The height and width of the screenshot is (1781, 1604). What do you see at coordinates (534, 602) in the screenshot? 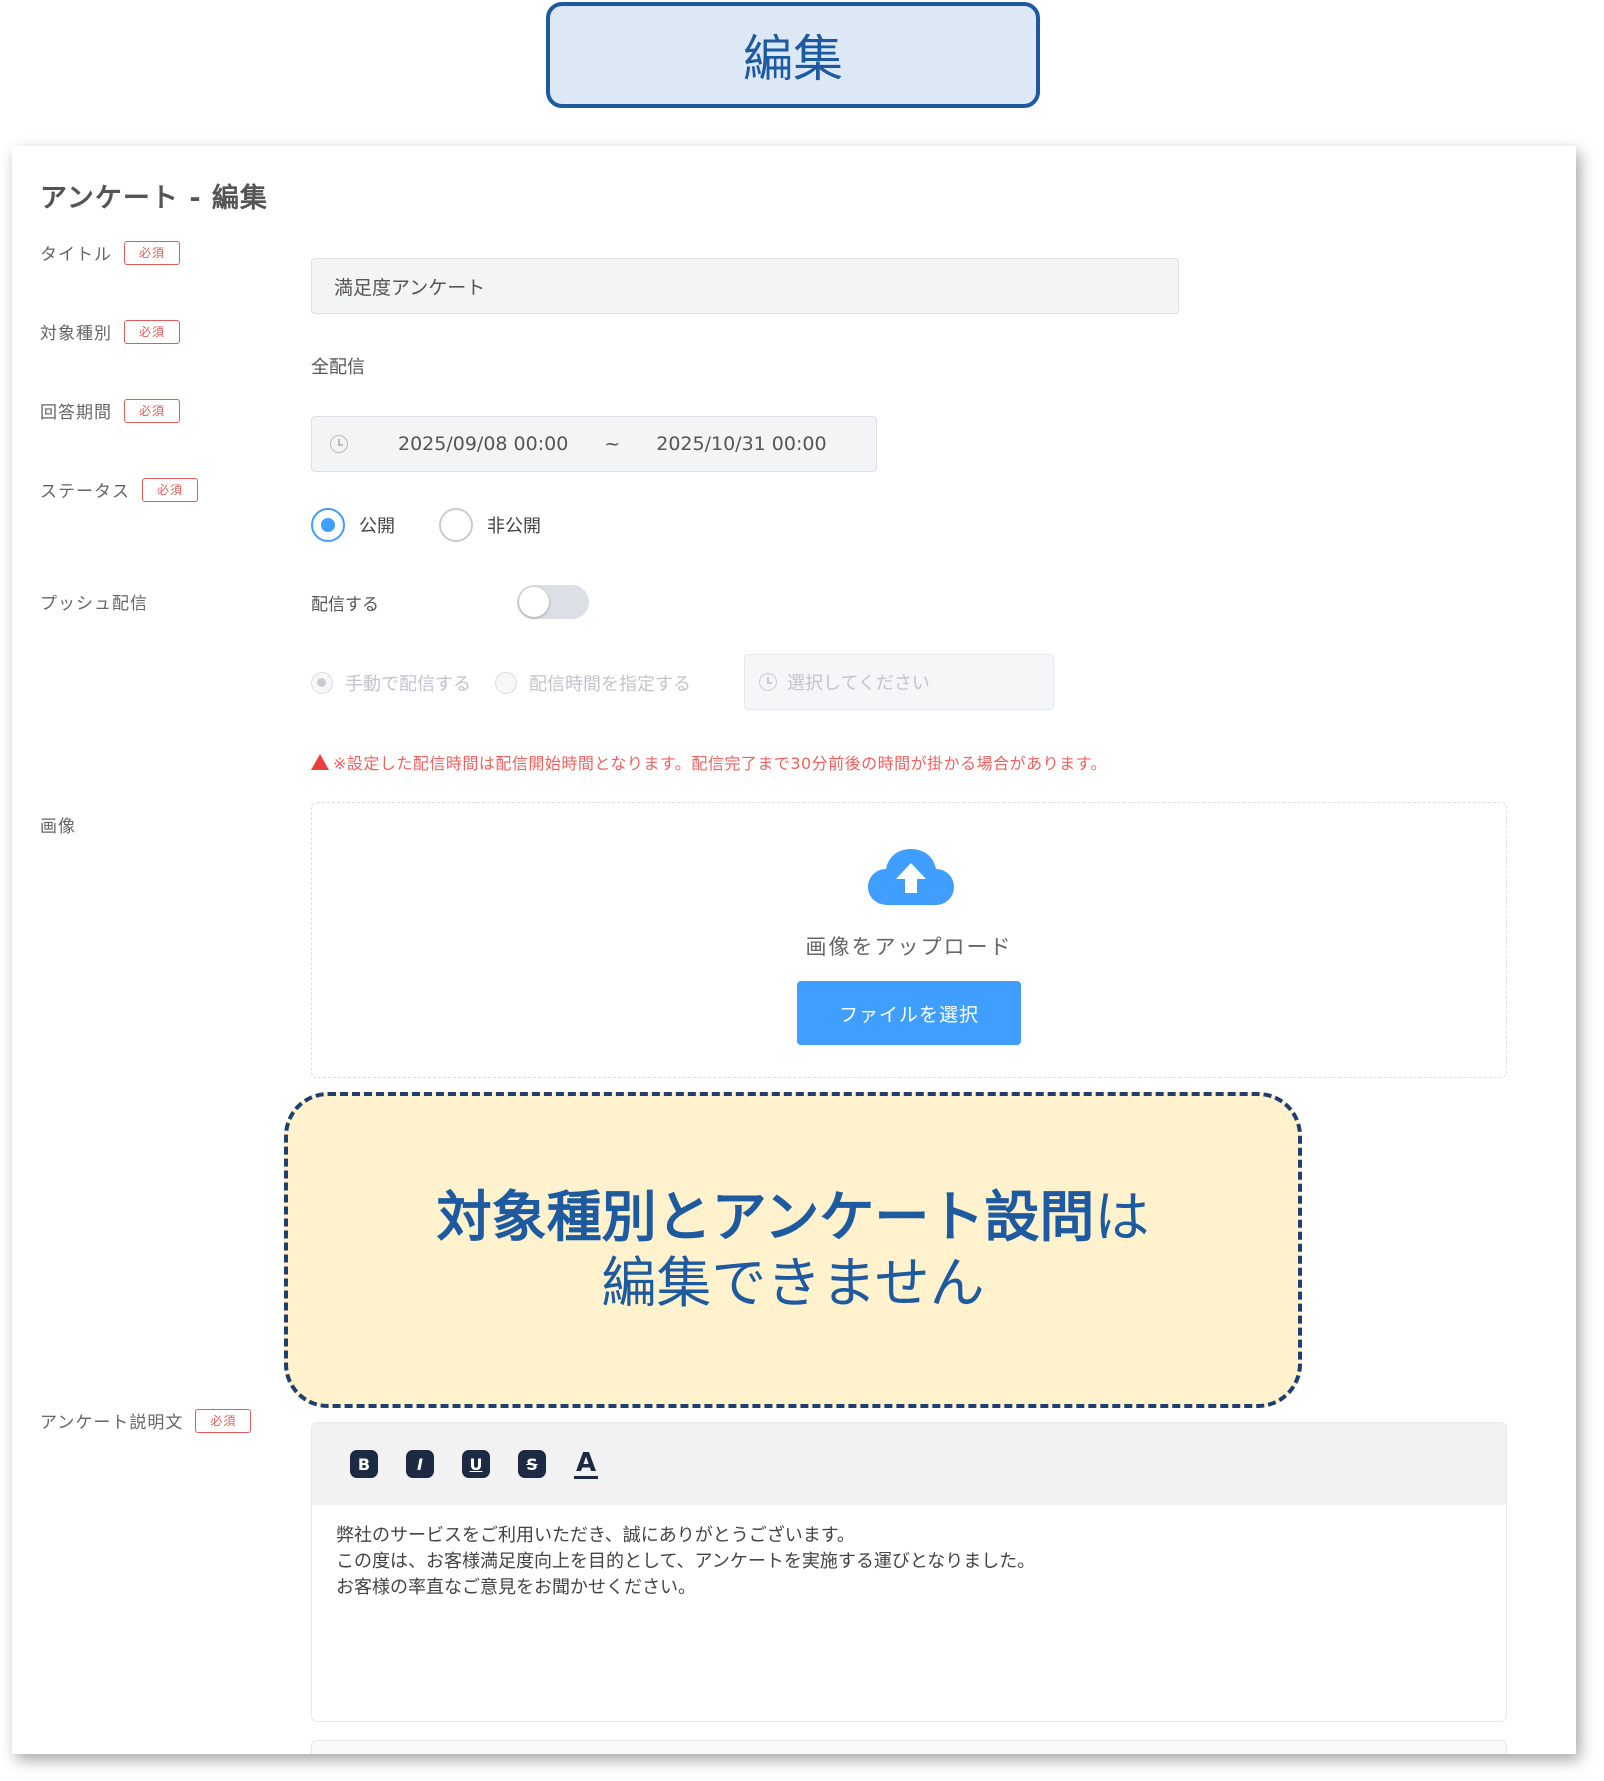
I see `toggle-knob` at bounding box center [534, 602].